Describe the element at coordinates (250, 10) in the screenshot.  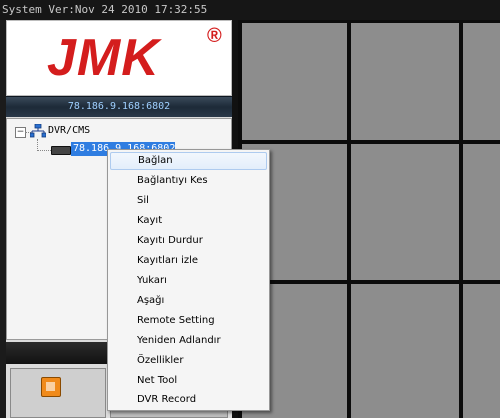
I see `title-bar: System Ver:Nov 24 2010 17:32:55` at that location.